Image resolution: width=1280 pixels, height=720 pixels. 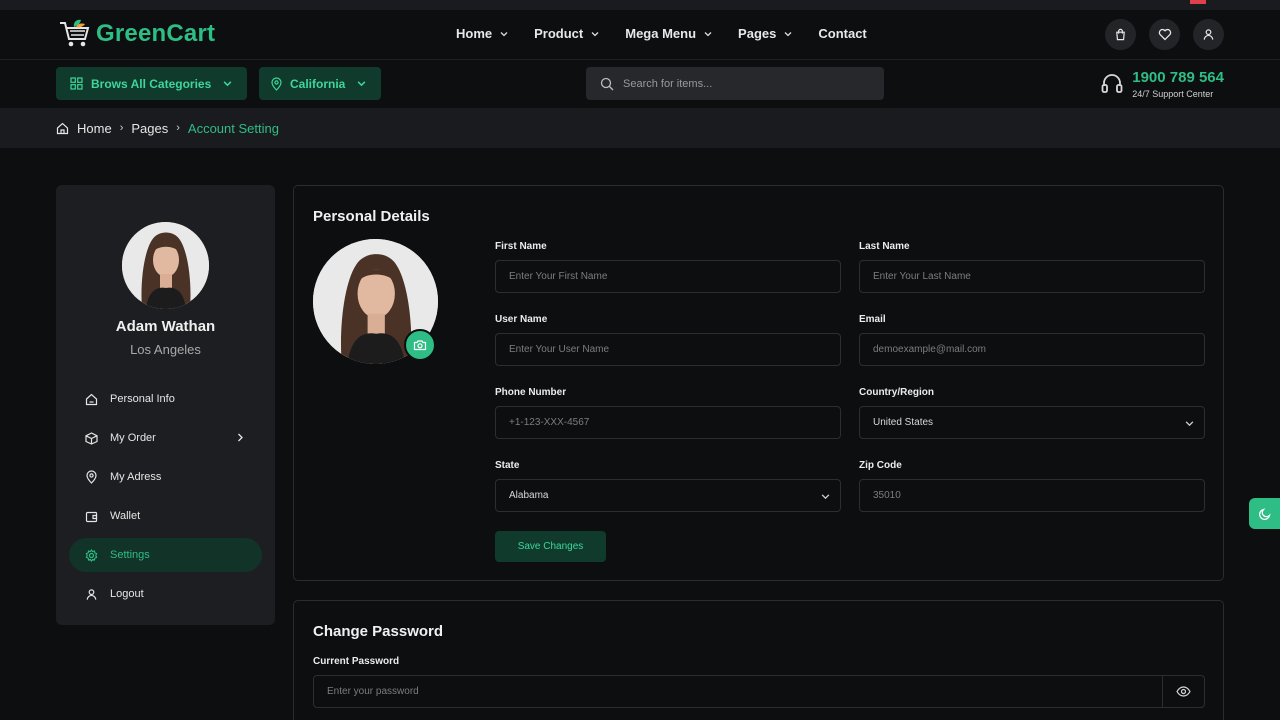 I want to click on sidebar-item-label: Wallet, so click(x=125, y=516).